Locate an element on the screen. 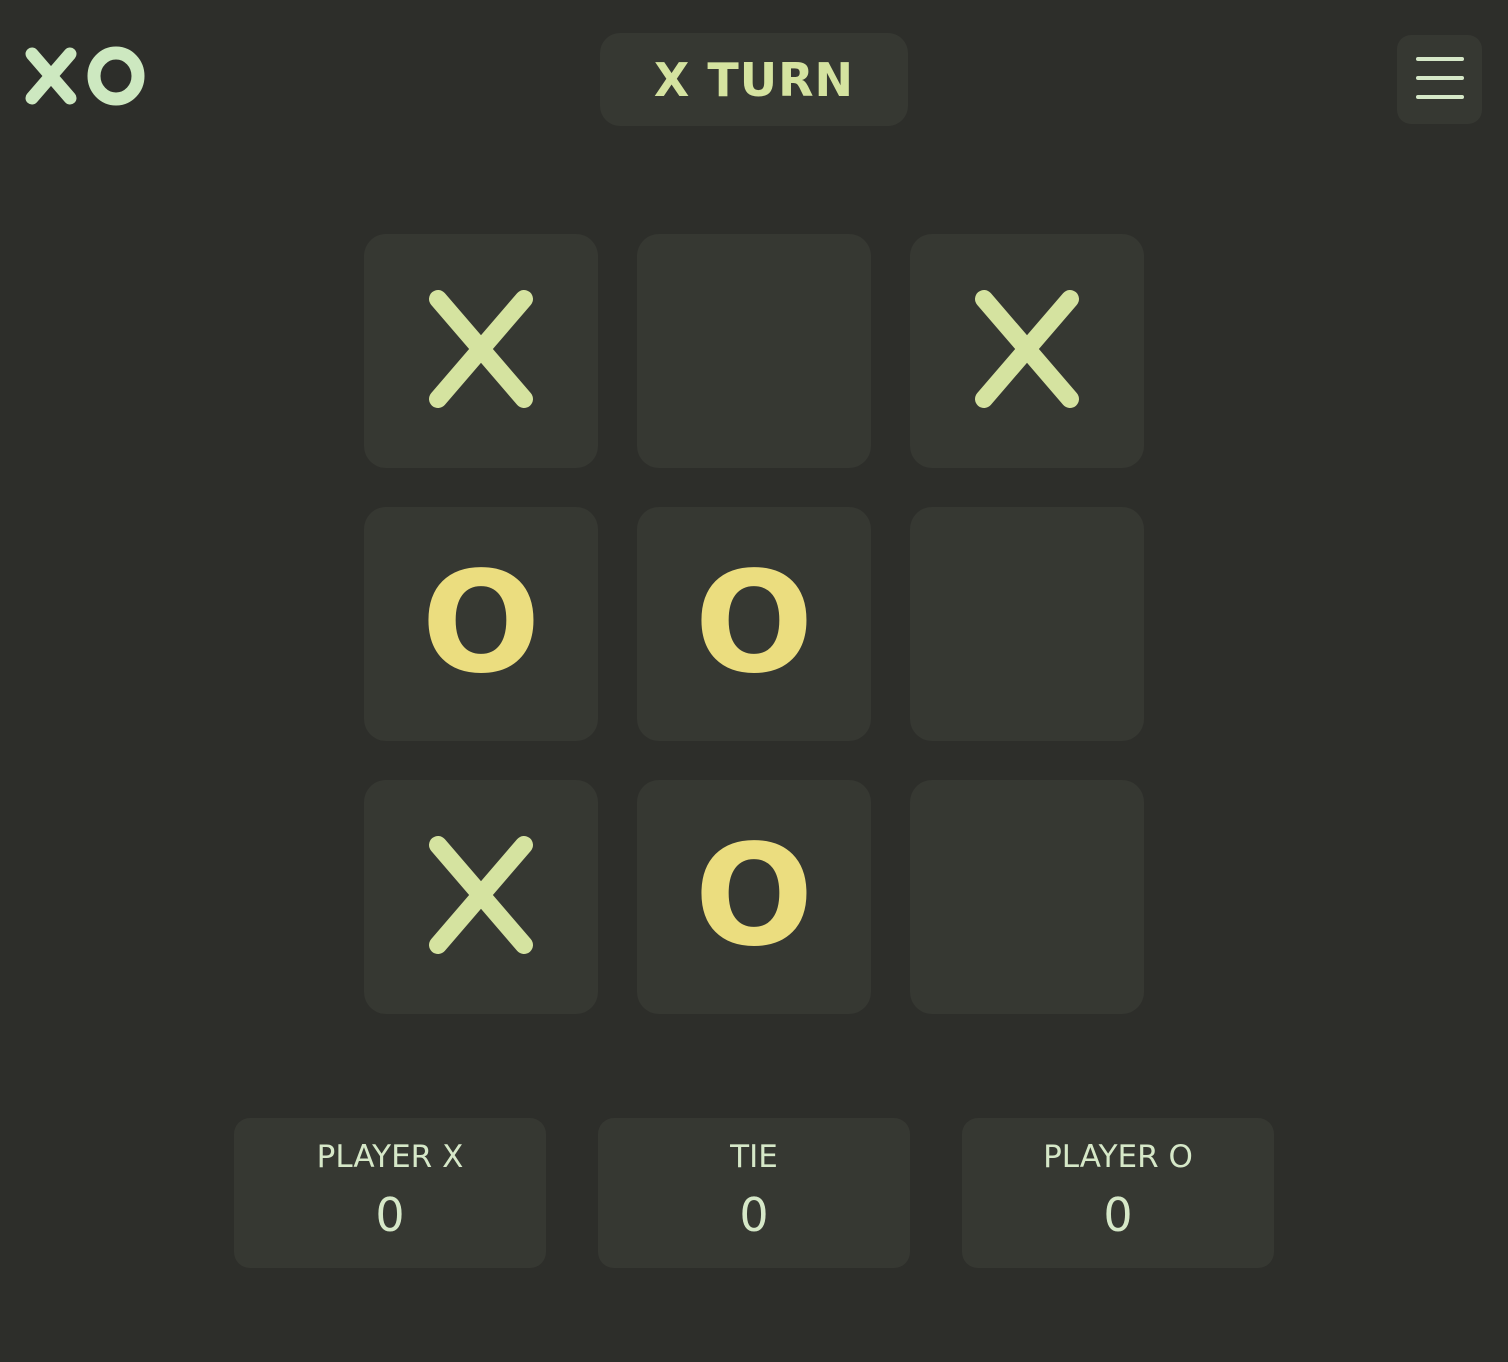 The height and width of the screenshot is (1362, 1508). turn-label: X TURN is located at coordinates (754, 79).